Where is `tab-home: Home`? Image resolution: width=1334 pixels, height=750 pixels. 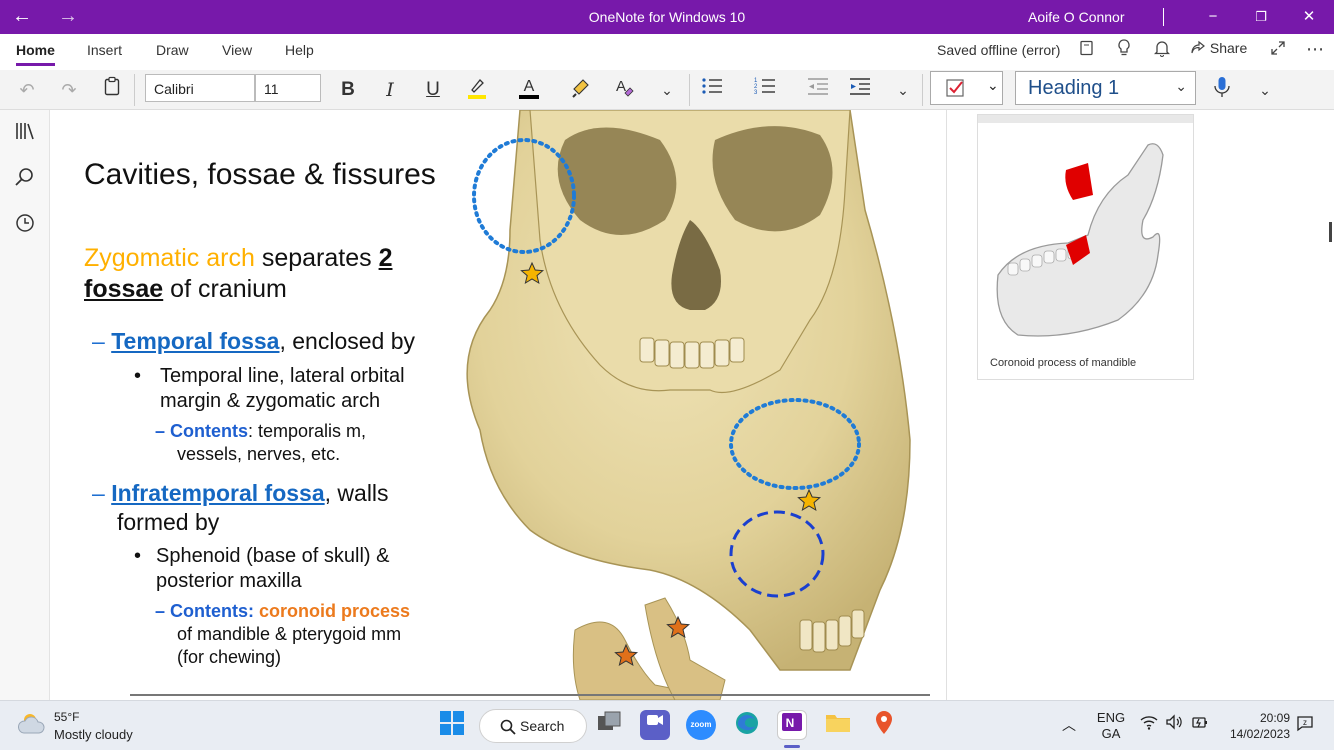
tab-home: Home is located at coordinates (35, 54).